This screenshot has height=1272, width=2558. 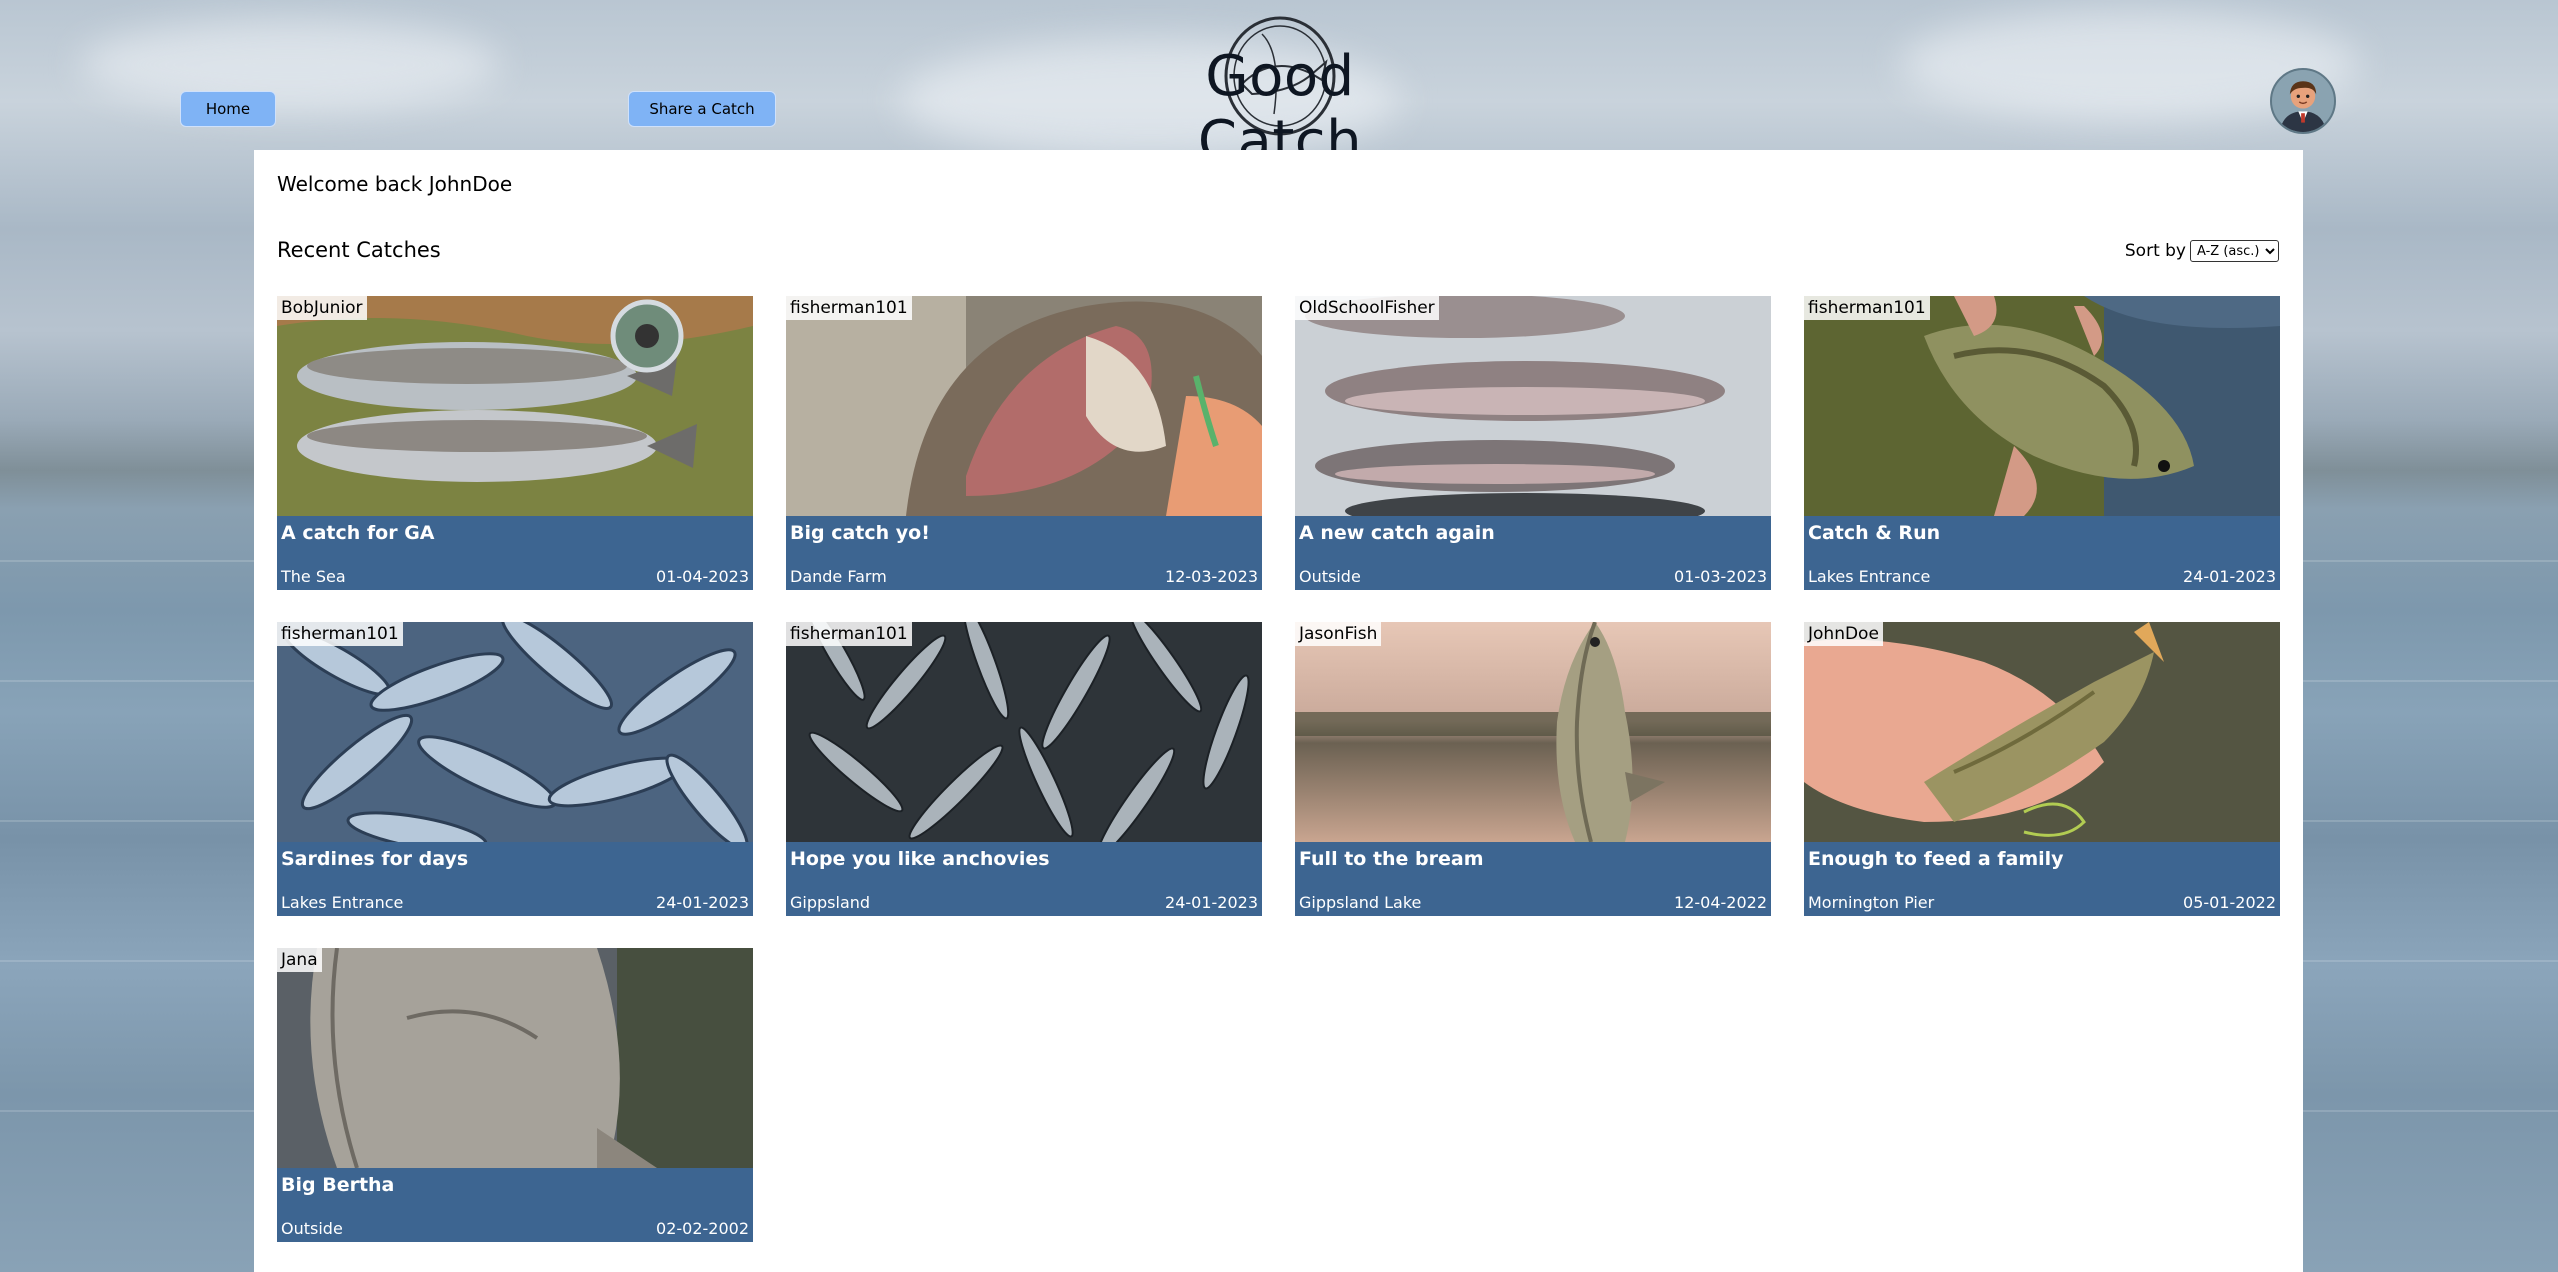 I want to click on catch-title: Catch & Run, so click(x=1874, y=533).